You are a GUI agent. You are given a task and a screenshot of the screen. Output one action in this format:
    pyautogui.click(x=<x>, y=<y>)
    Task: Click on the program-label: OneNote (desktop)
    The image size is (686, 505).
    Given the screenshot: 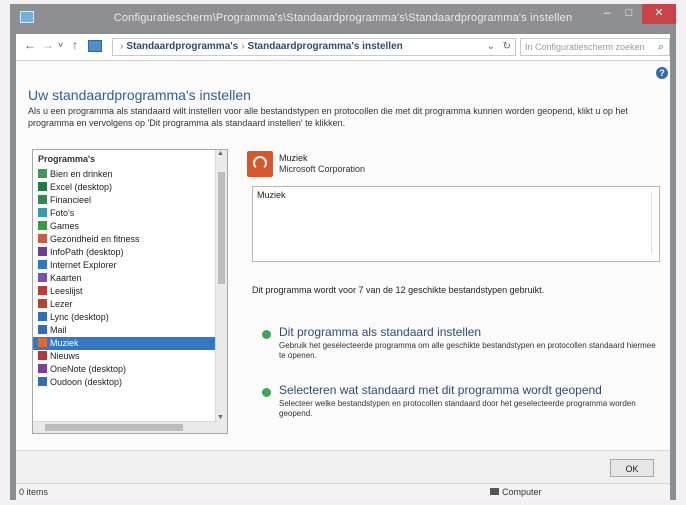 What is the action you would take?
    pyautogui.click(x=88, y=369)
    